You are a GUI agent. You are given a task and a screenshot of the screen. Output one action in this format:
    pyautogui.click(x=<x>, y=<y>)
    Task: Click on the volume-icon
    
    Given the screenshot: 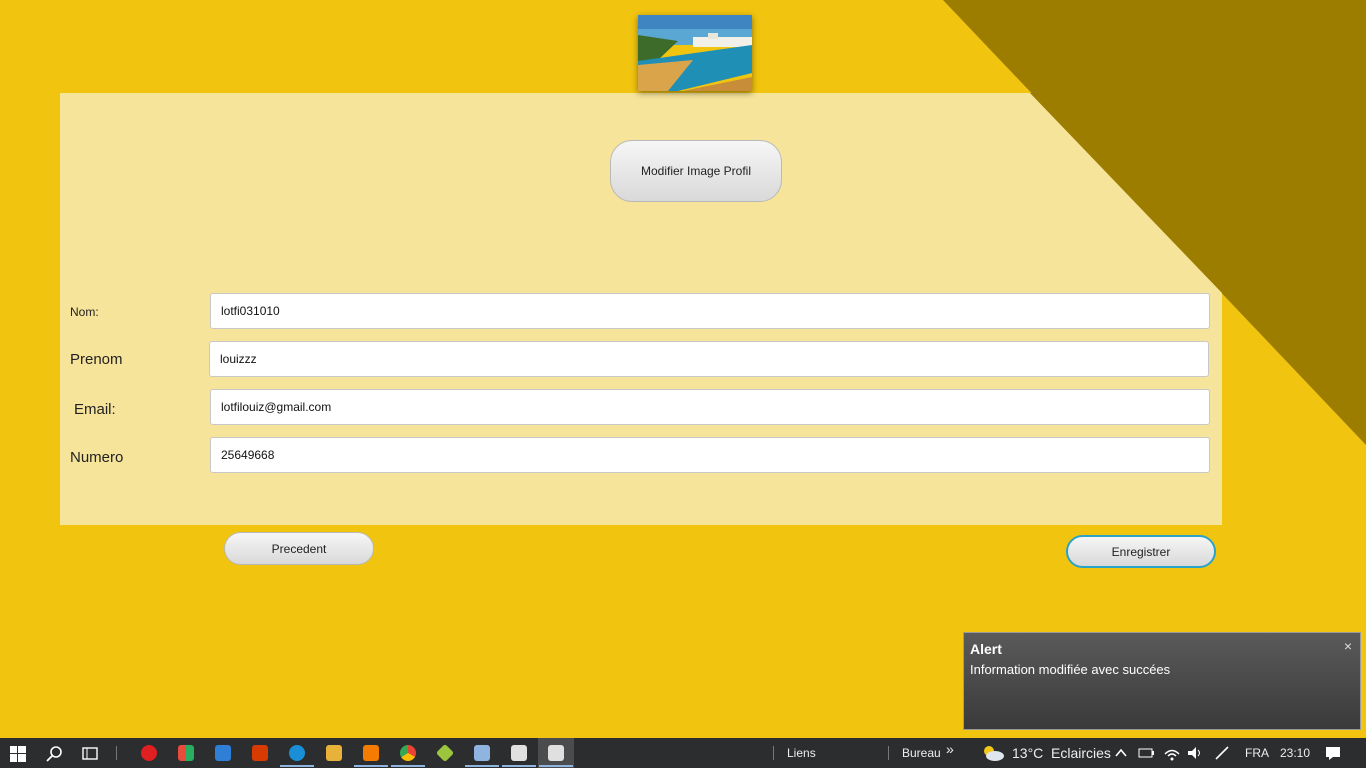 What is the action you would take?
    pyautogui.click(x=1195, y=753)
    